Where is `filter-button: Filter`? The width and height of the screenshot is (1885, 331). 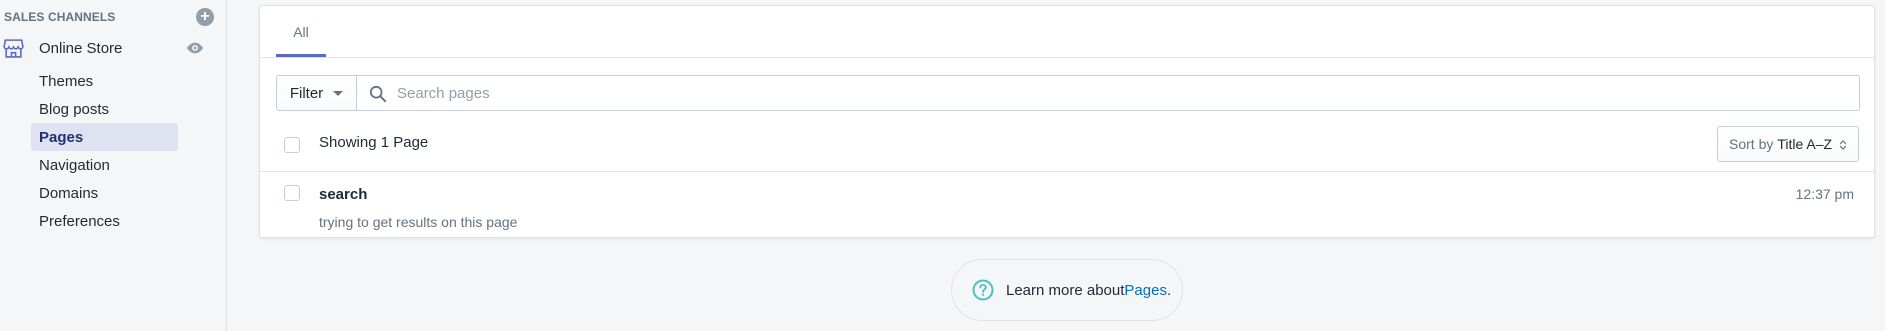
filter-button: Filter is located at coordinates (316, 93).